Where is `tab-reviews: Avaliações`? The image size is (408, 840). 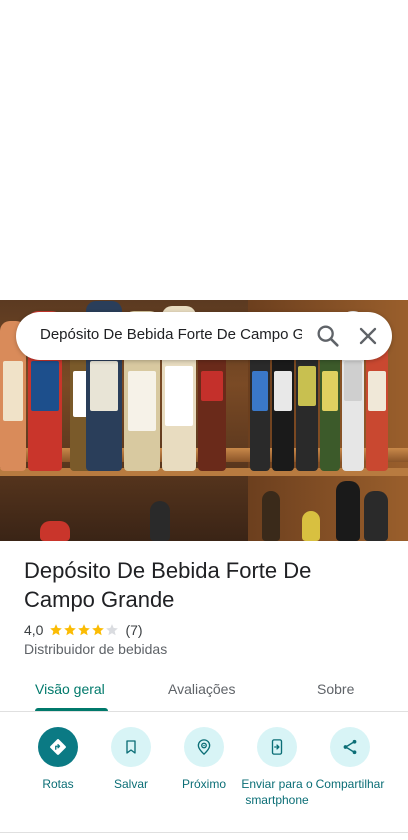
tab-reviews: Avaliações is located at coordinates (201, 689).